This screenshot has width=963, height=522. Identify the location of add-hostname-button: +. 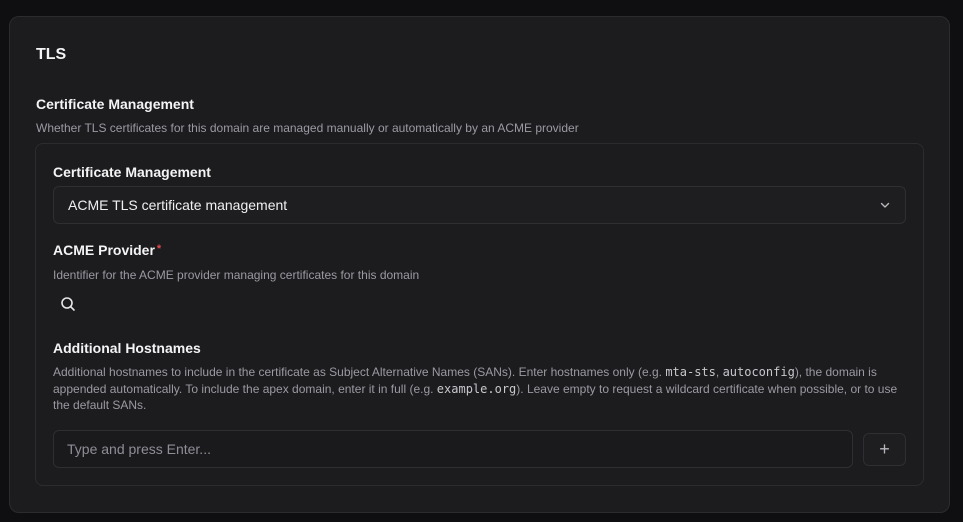
(884, 449).